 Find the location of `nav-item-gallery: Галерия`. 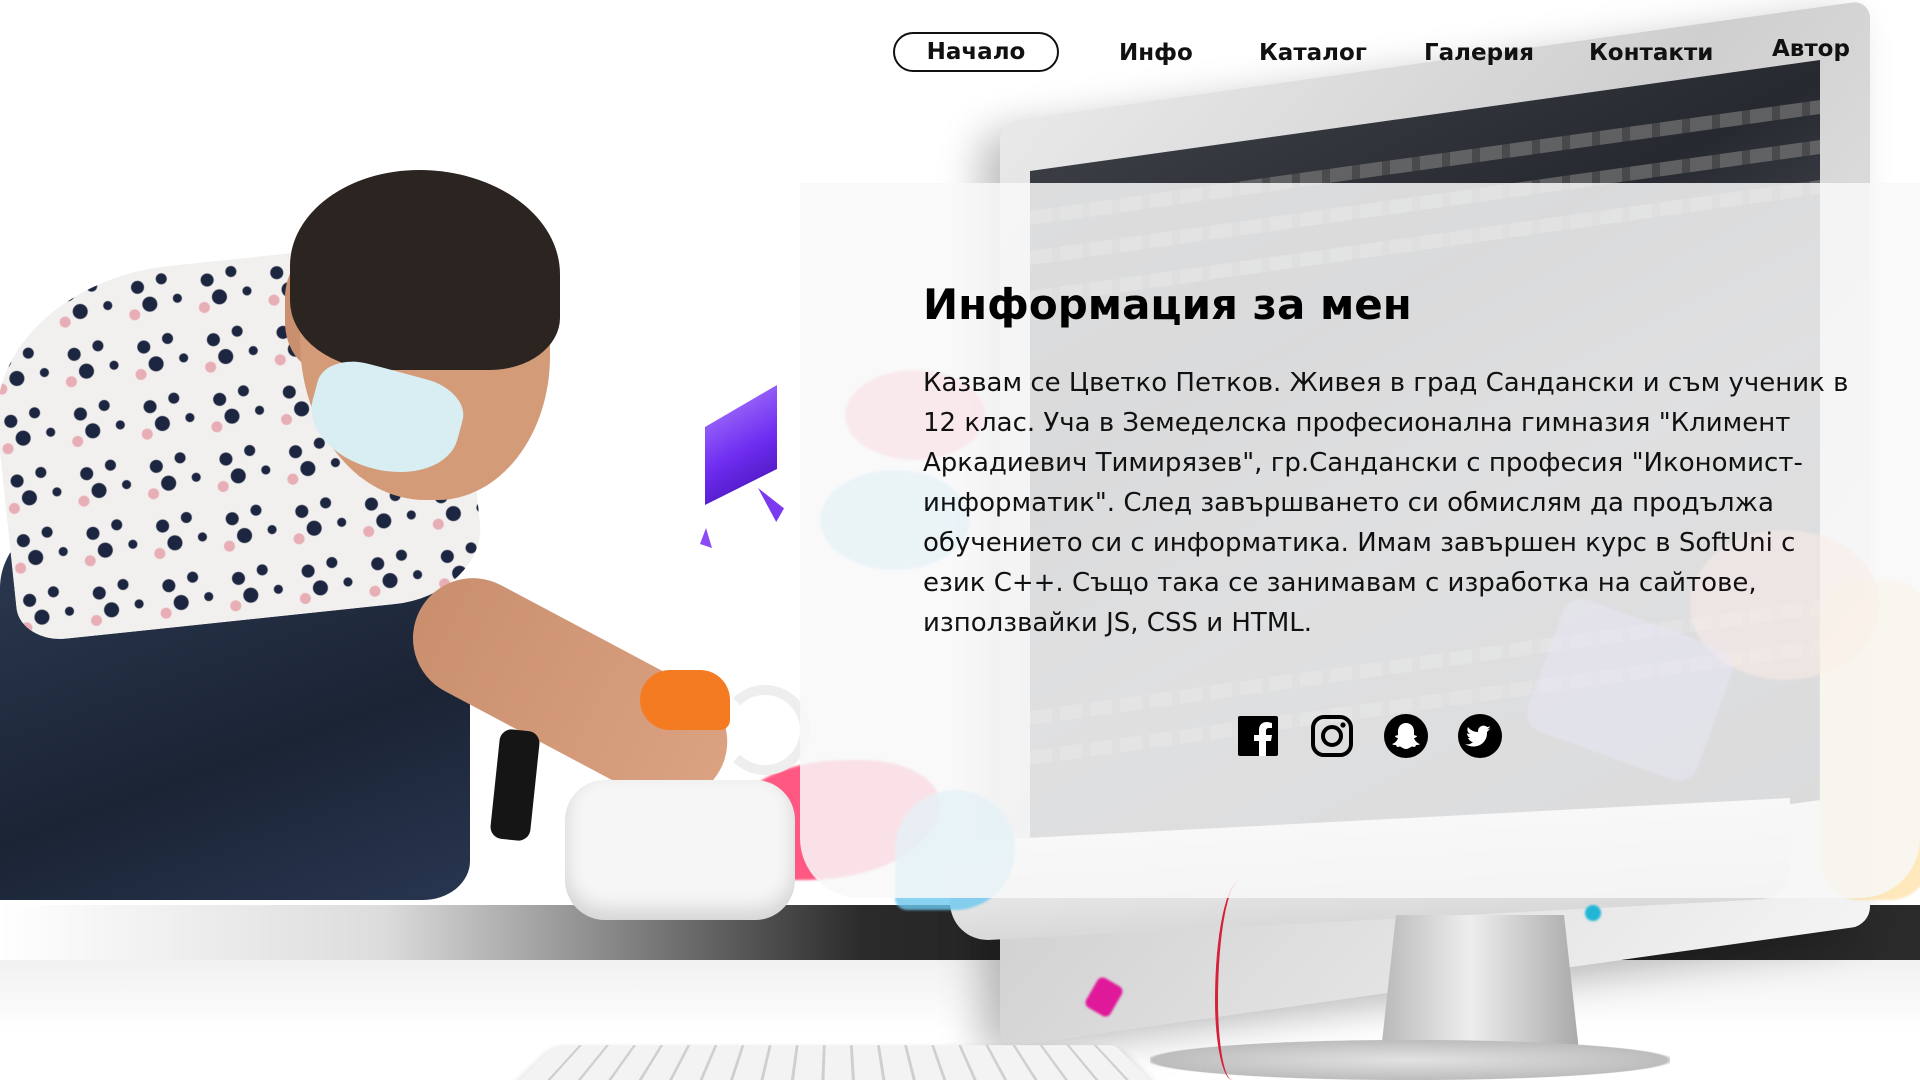

nav-item-gallery: Галерия is located at coordinates (1479, 53).